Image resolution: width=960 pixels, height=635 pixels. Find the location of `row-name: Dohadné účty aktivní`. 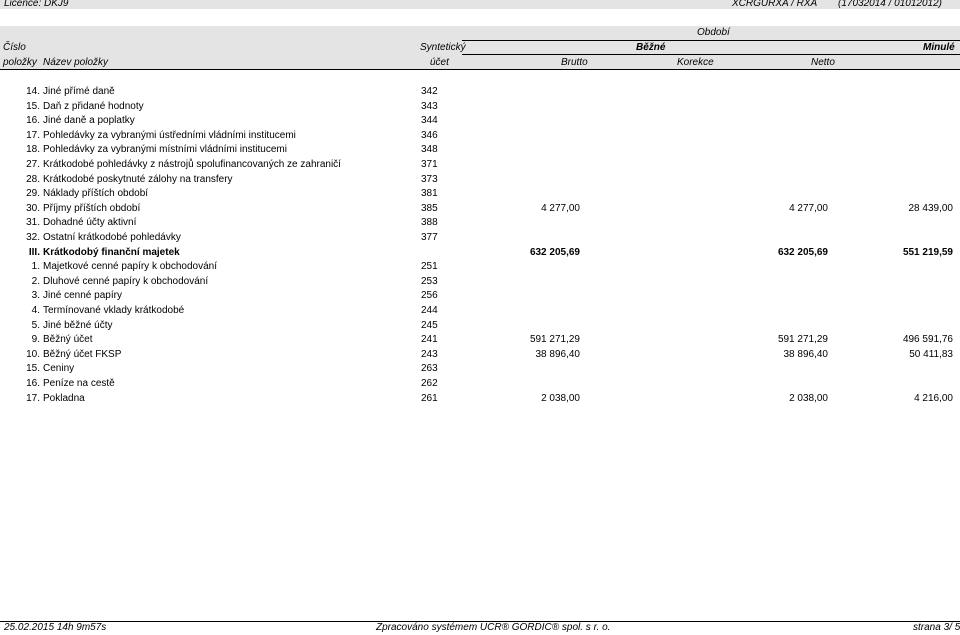

row-name: Dohadné účty aktivní is located at coordinates (90, 223).